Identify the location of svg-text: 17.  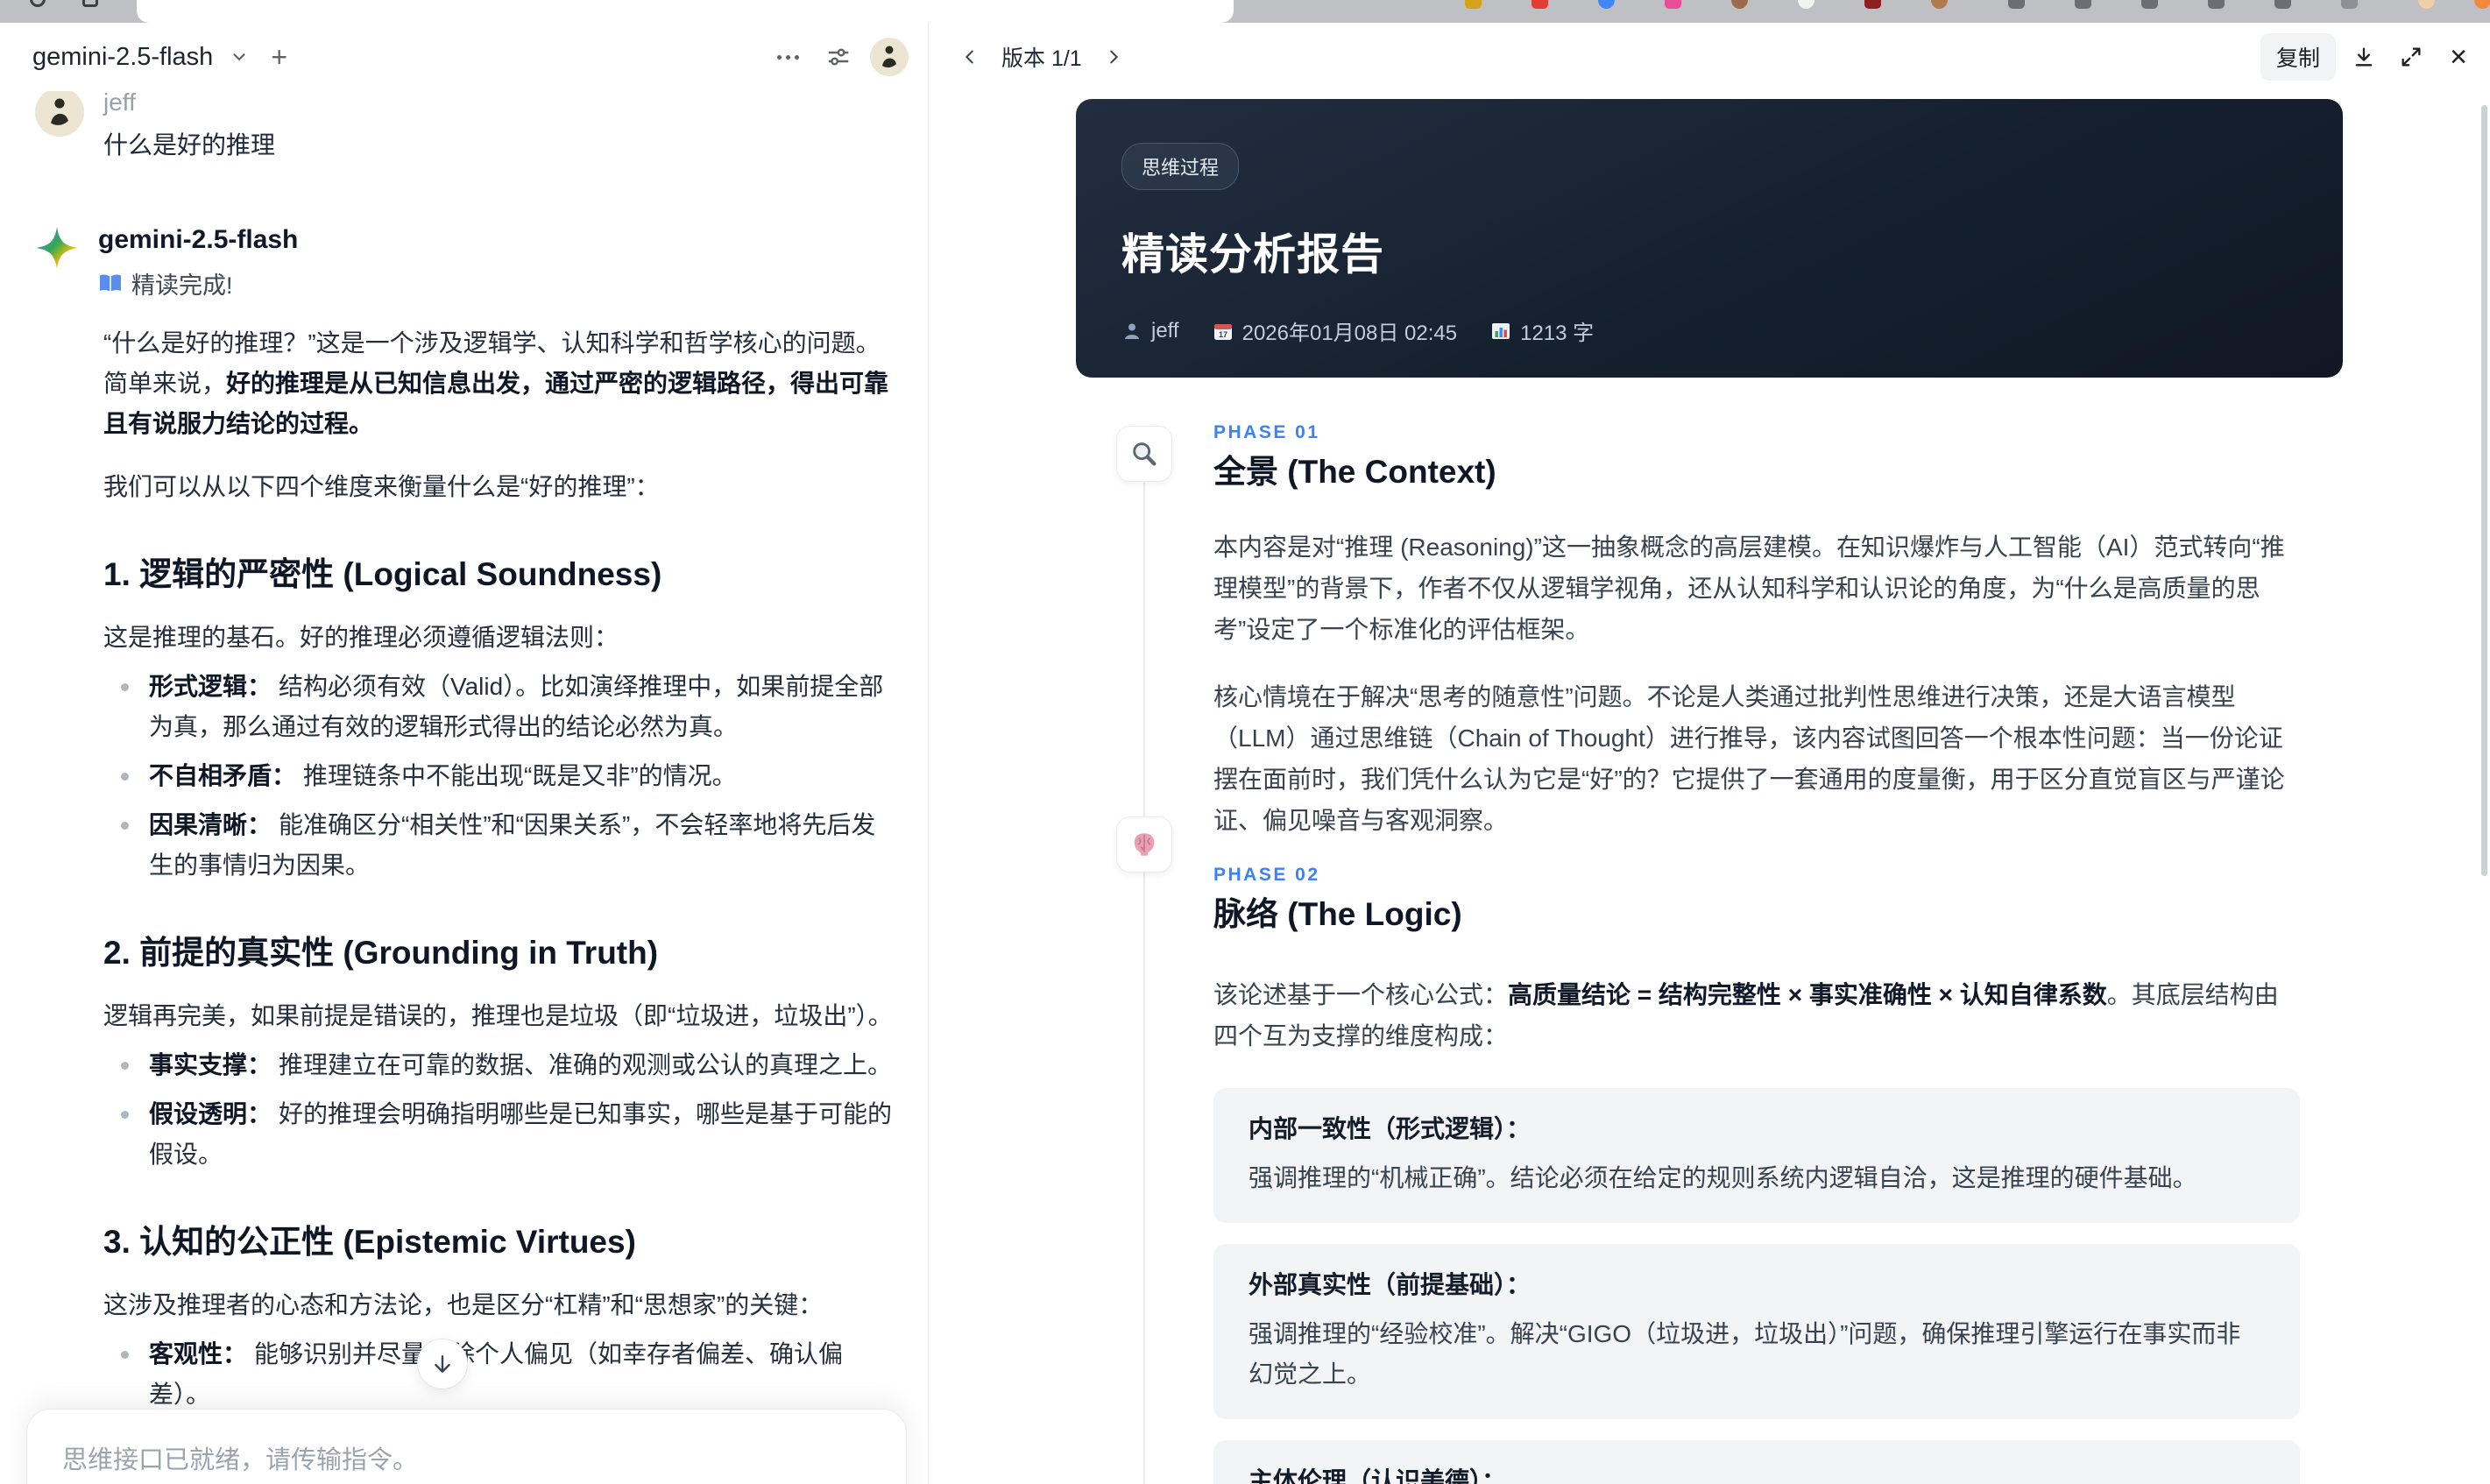
(1223, 334).